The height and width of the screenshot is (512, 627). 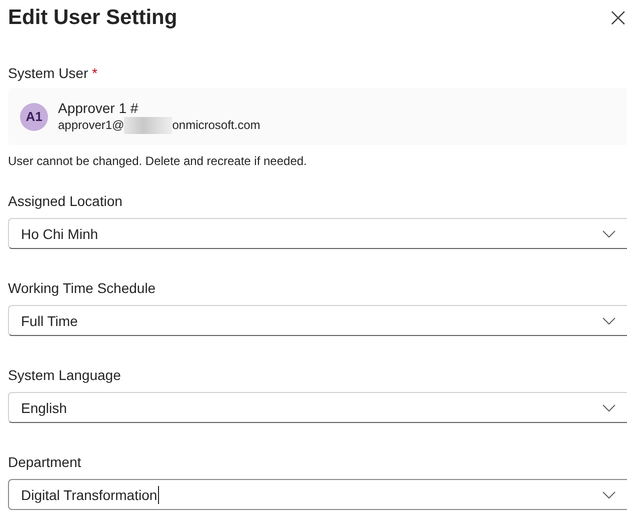 What do you see at coordinates (82, 288) in the screenshot?
I see `field-label: Working Time Schedule` at bounding box center [82, 288].